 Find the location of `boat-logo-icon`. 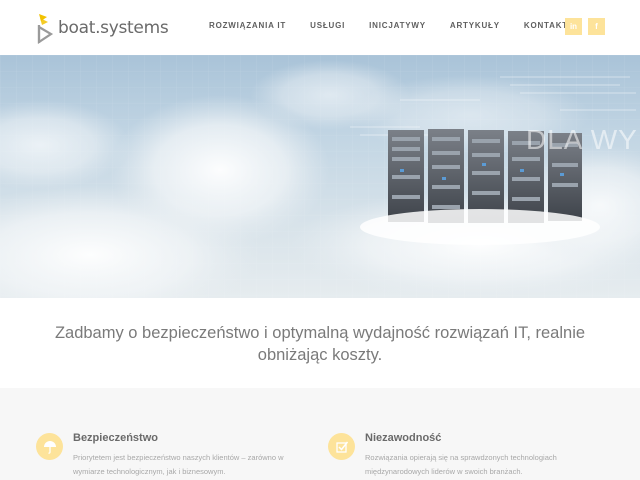

boat-logo-icon is located at coordinates (45, 28).